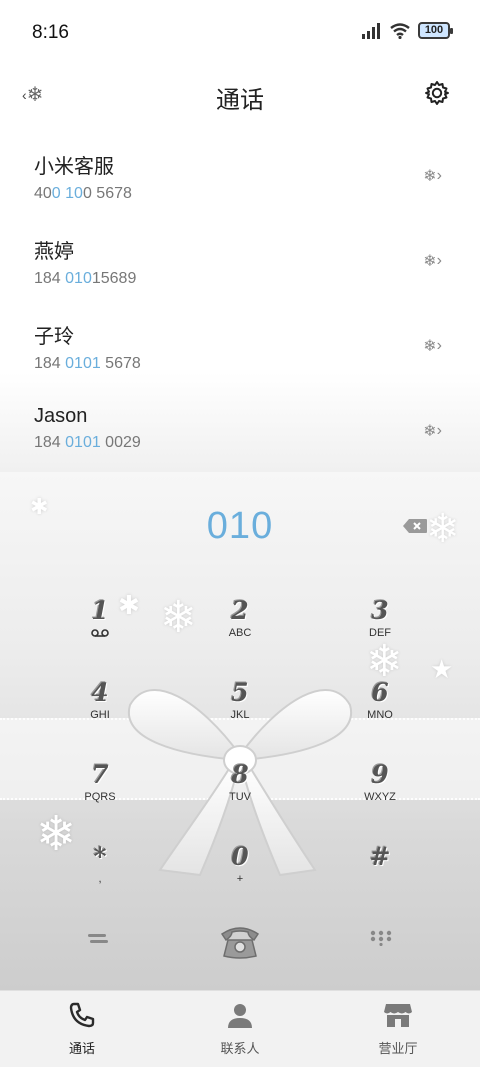 The height and width of the screenshot is (1067, 480). What do you see at coordinates (98, 938) in the screenshot?
I see `menu-lines-icon` at bounding box center [98, 938].